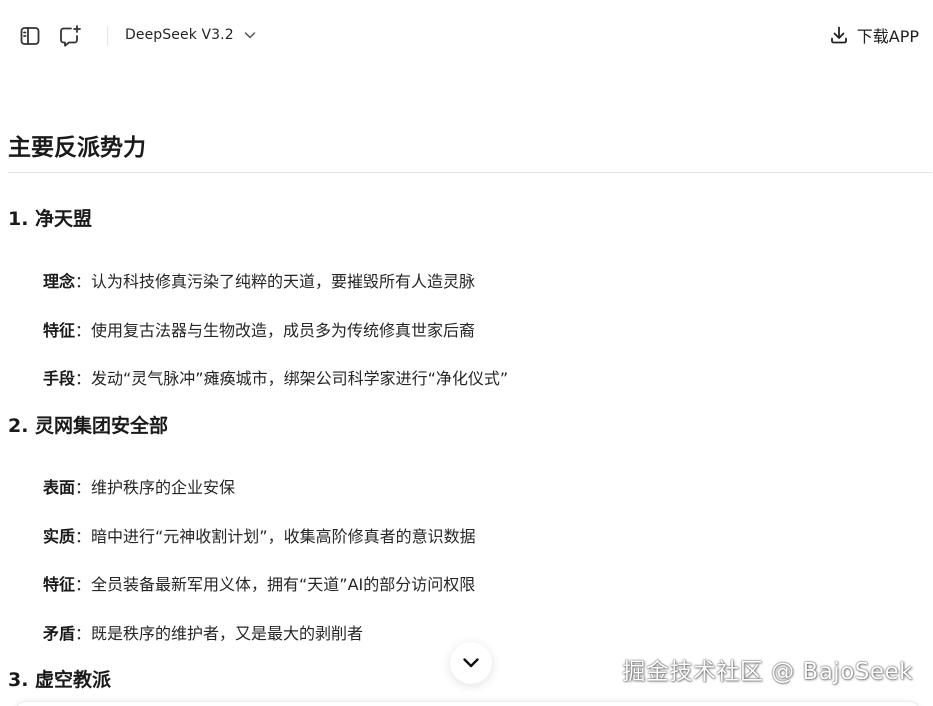 The width and height of the screenshot is (933, 706). Describe the element at coordinates (88, 426) in the screenshot. I see `faction-title: 2. 灵网集团安全部` at that location.